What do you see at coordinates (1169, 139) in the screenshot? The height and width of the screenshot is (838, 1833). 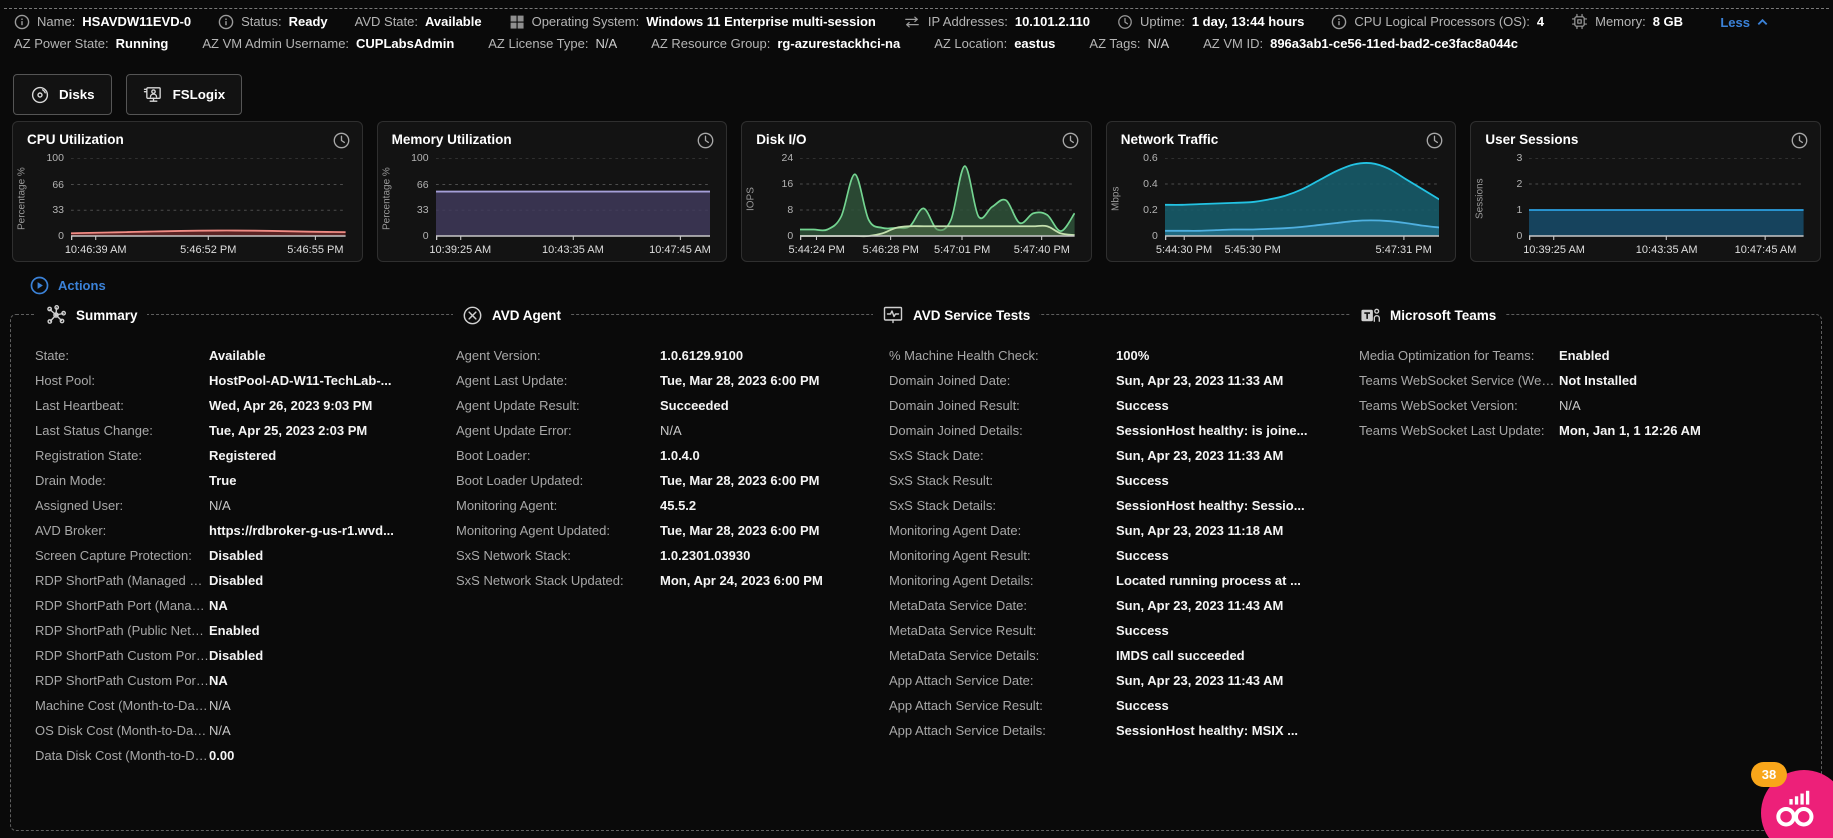 I see `chart-title: Network Traffic` at bounding box center [1169, 139].